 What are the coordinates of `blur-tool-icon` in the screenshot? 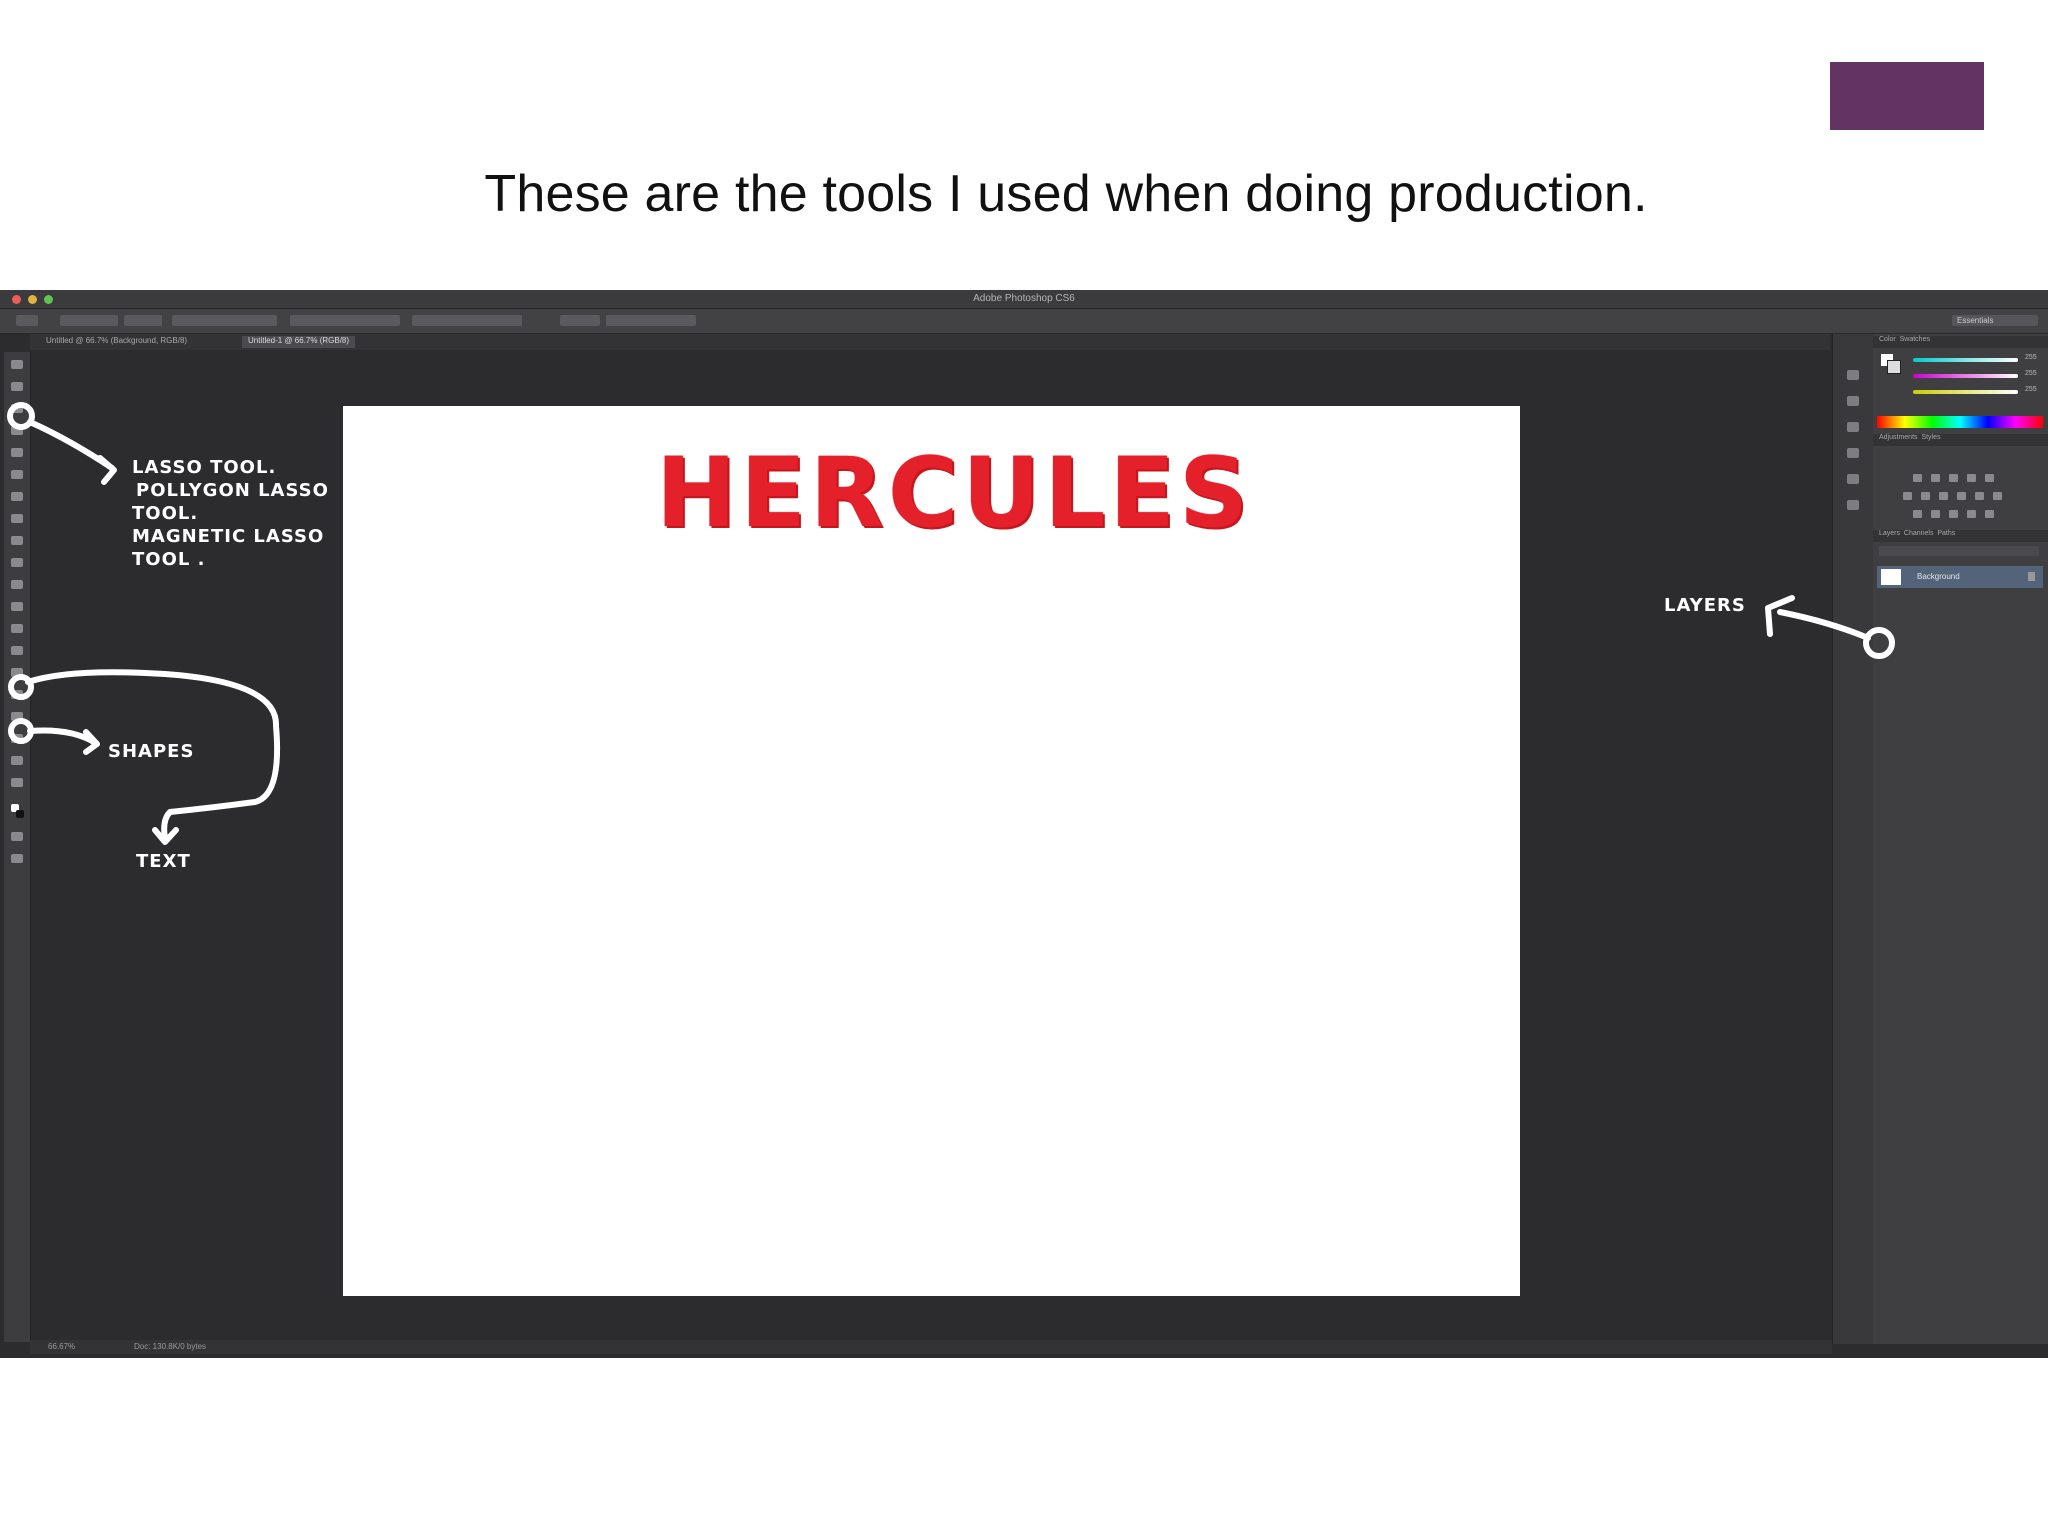 It's located at (17, 628).